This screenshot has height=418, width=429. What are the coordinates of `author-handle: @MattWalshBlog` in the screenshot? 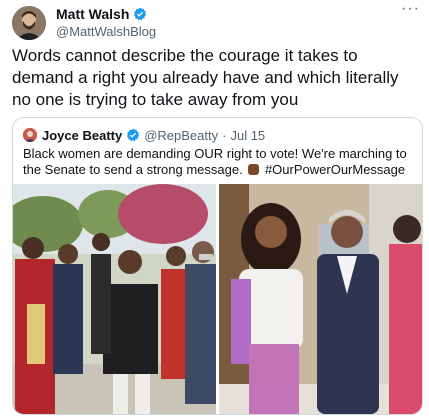 It's located at (106, 32).